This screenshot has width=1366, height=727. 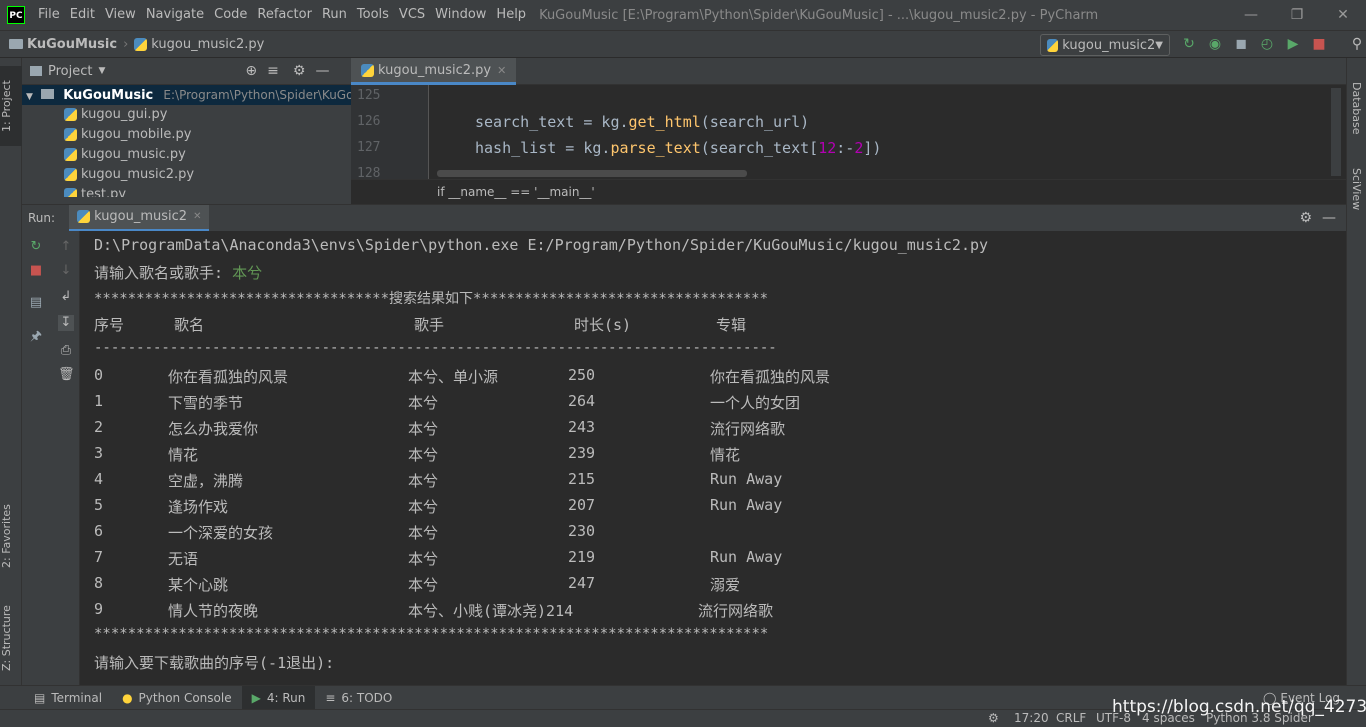 What do you see at coordinates (251, 71) in the screenshot?
I see `locate-icon: ⊕` at bounding box center [251, 71].